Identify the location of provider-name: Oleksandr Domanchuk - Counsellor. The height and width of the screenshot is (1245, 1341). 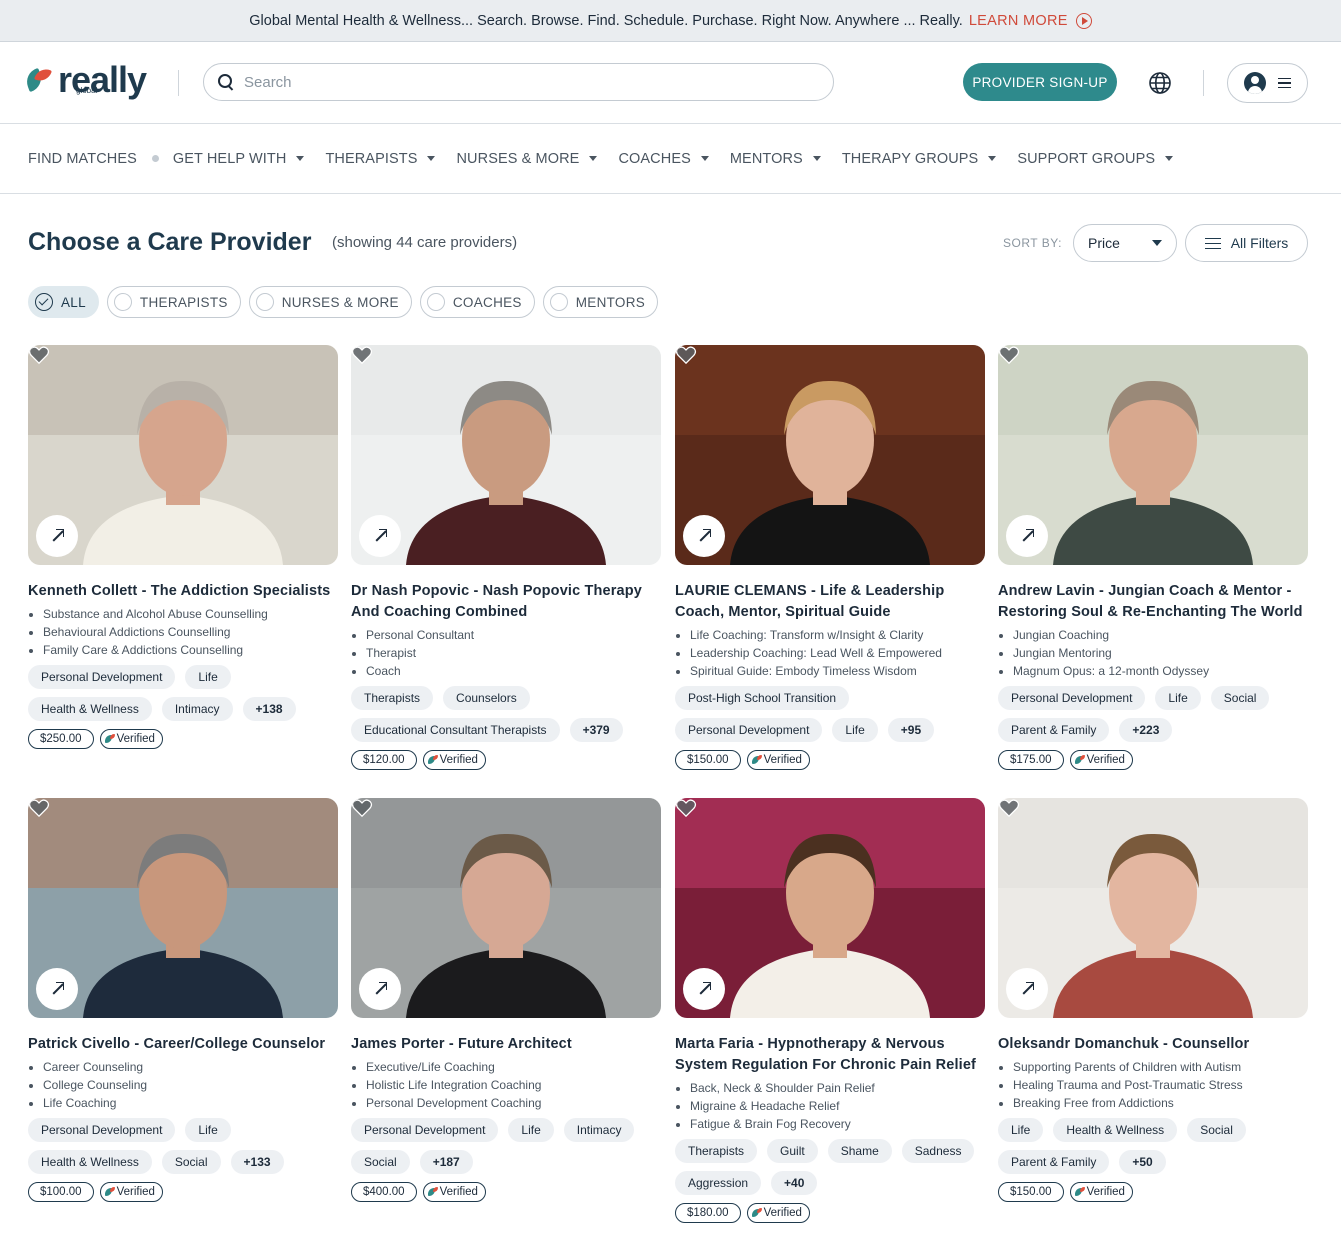
(1153, 1044).